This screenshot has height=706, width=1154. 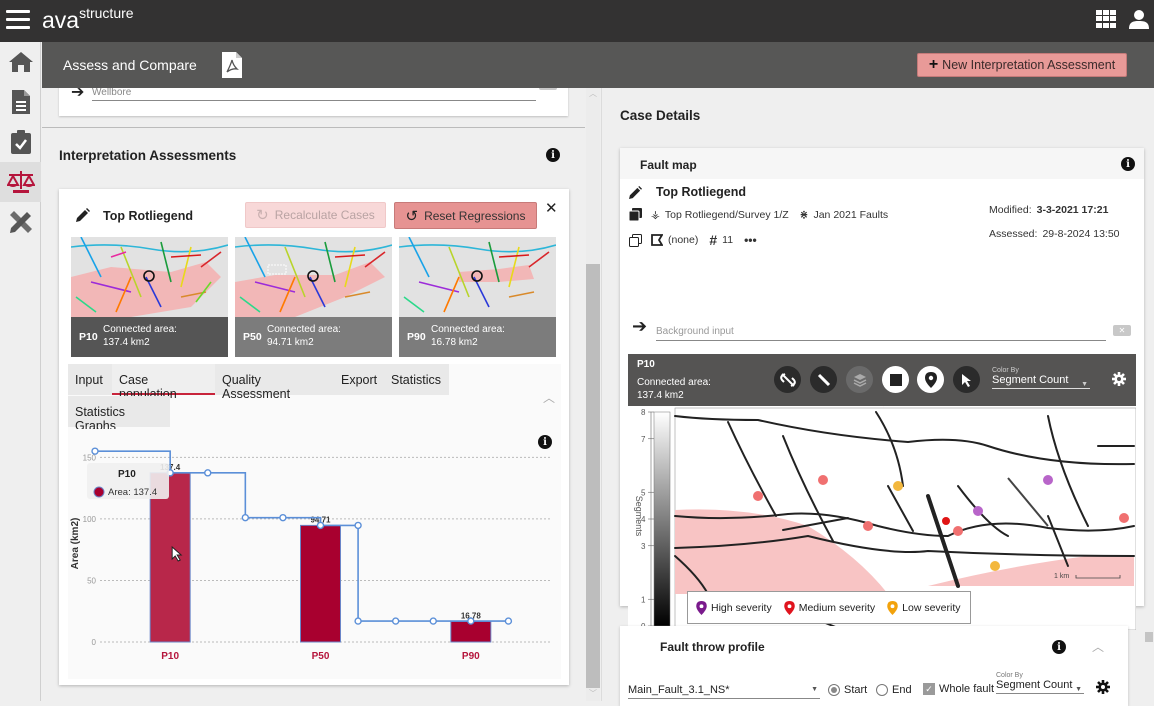 I want to click on top-bar: avastructure, so click(x=577, y=21).